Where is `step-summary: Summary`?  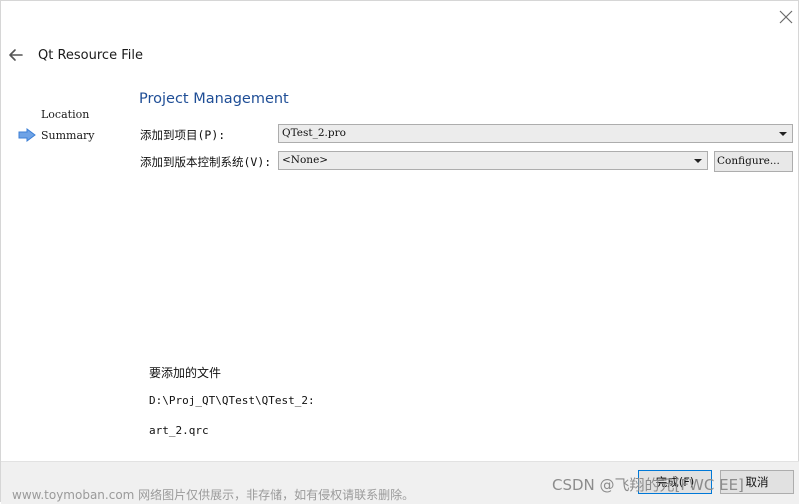 step-summary: Summary is located at coordinates (68, 135).